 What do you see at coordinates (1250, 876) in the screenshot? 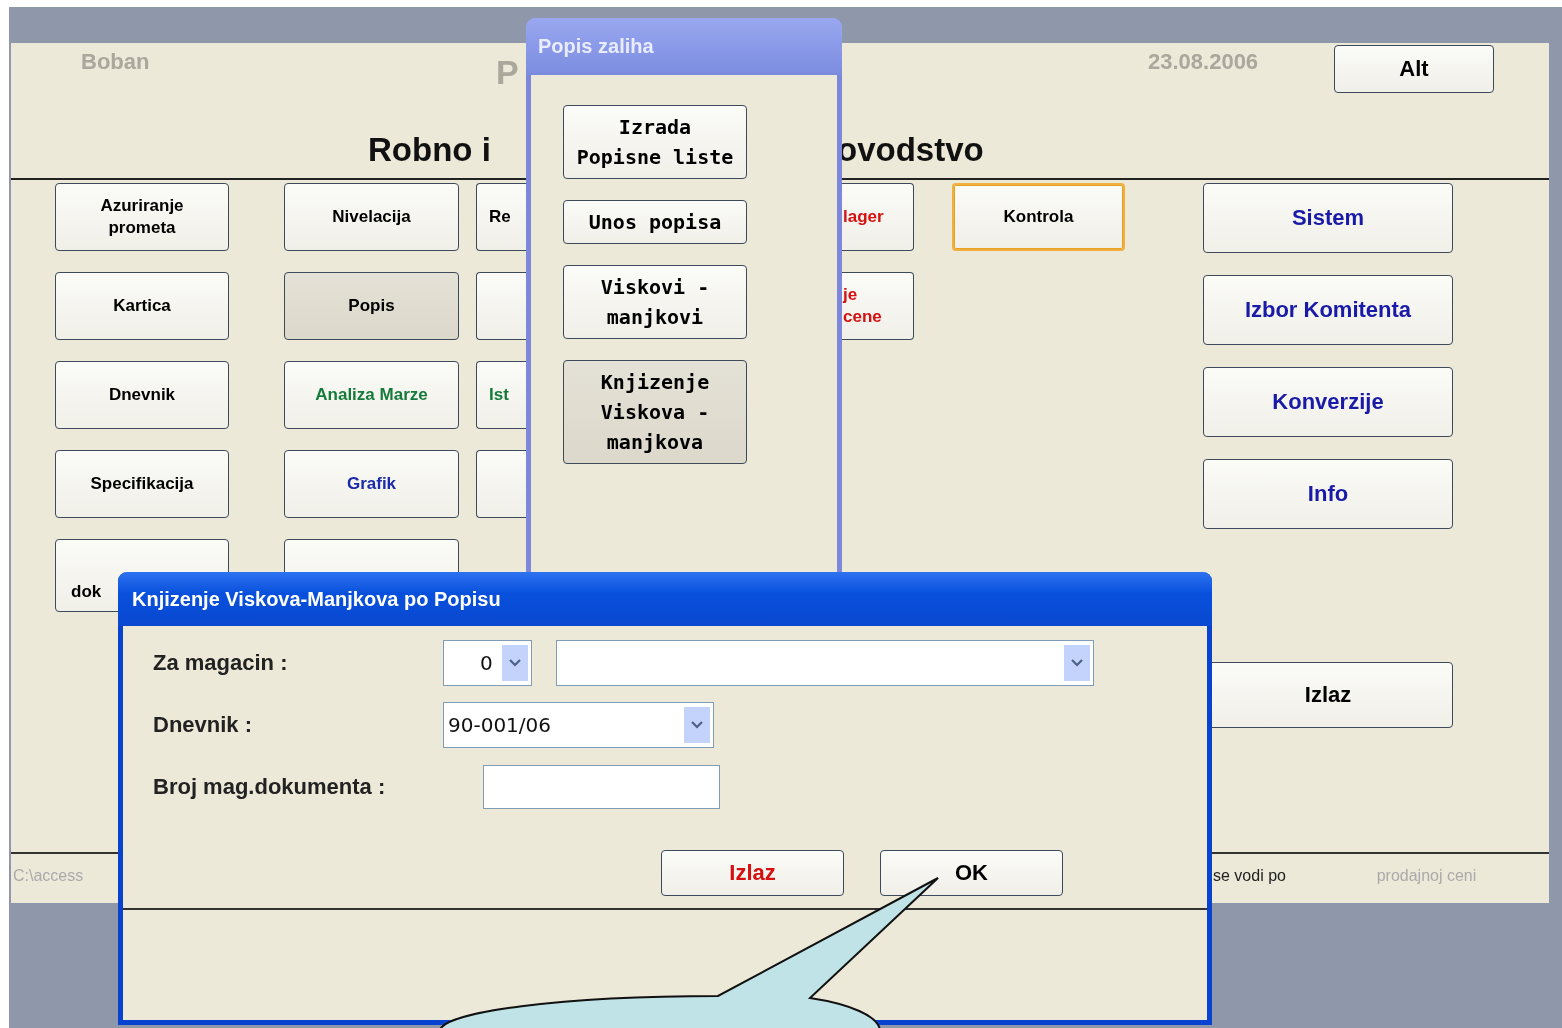
I see `status-text: se vodi po` at bounding box center [1250, 876].